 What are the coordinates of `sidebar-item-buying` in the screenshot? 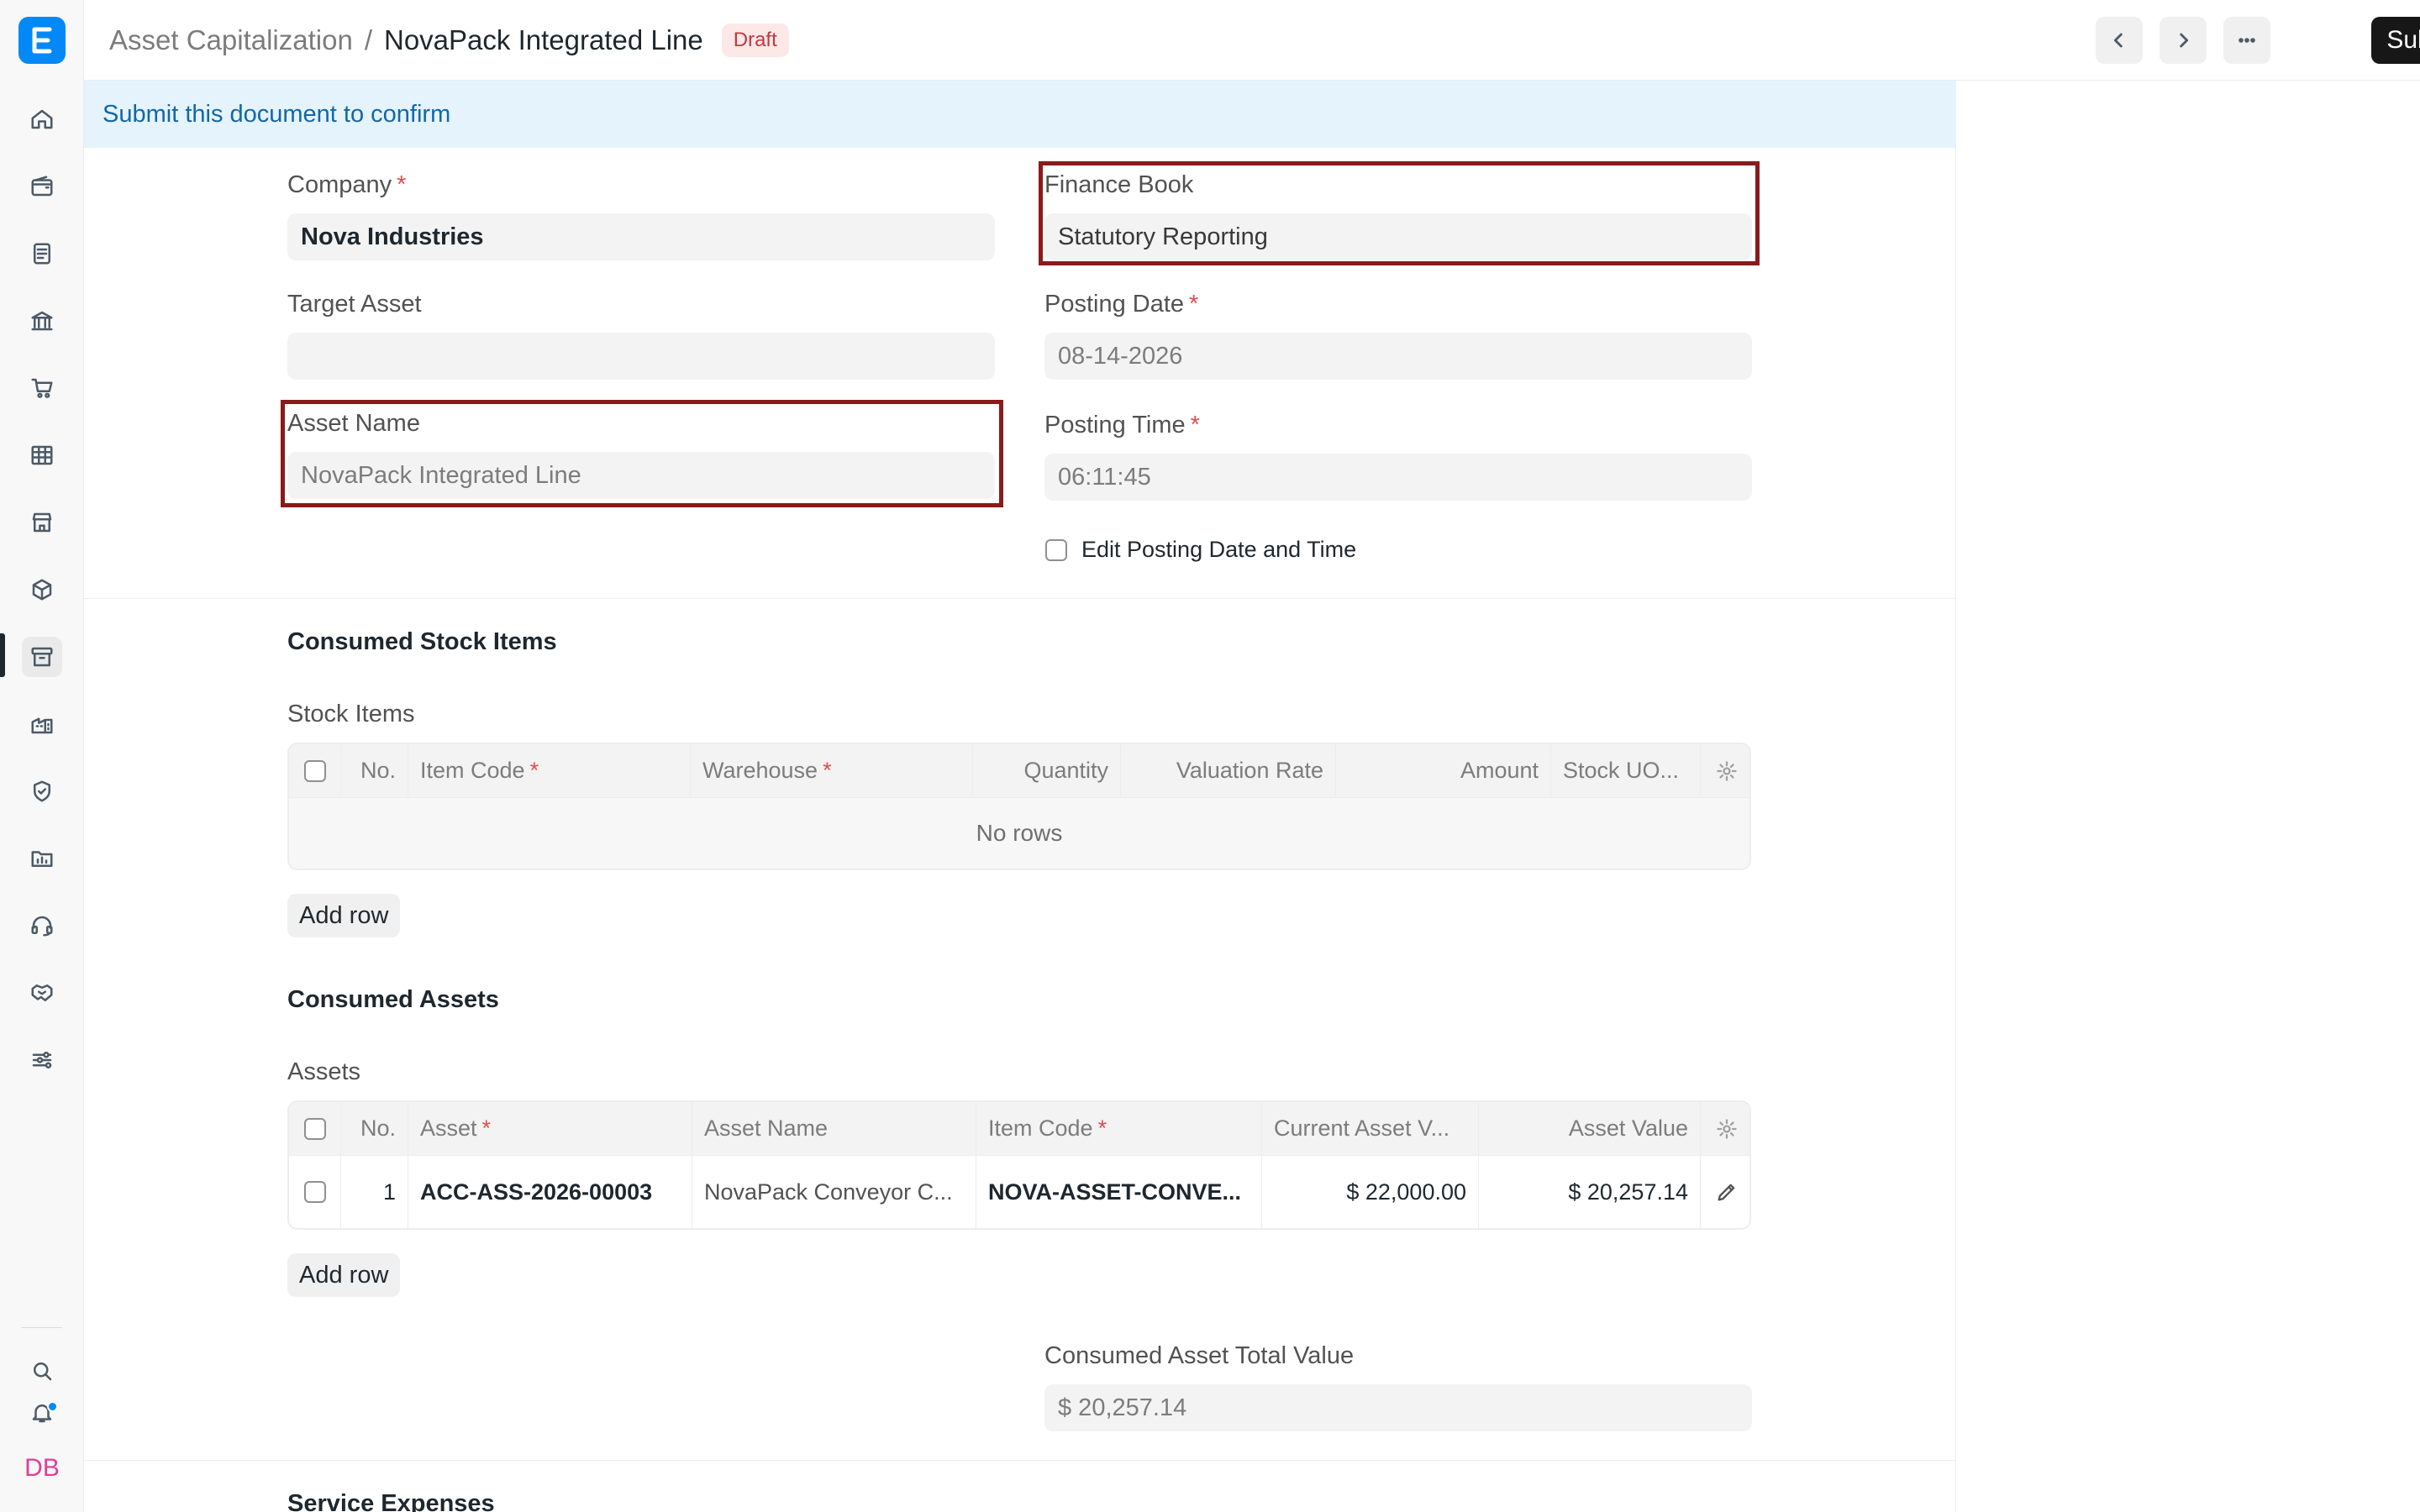 It's located at (42, 388).